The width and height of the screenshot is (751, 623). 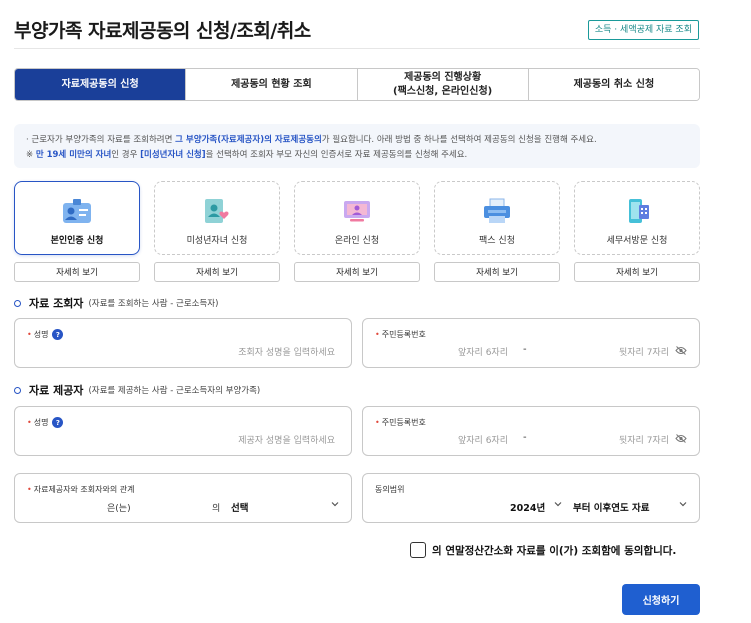 What do you see at coordinates (162, 31) in the screenshot?
I see `page-title: 부양가족 자료제공동의 신청/조회/취소` at bounding box center [162, 31].